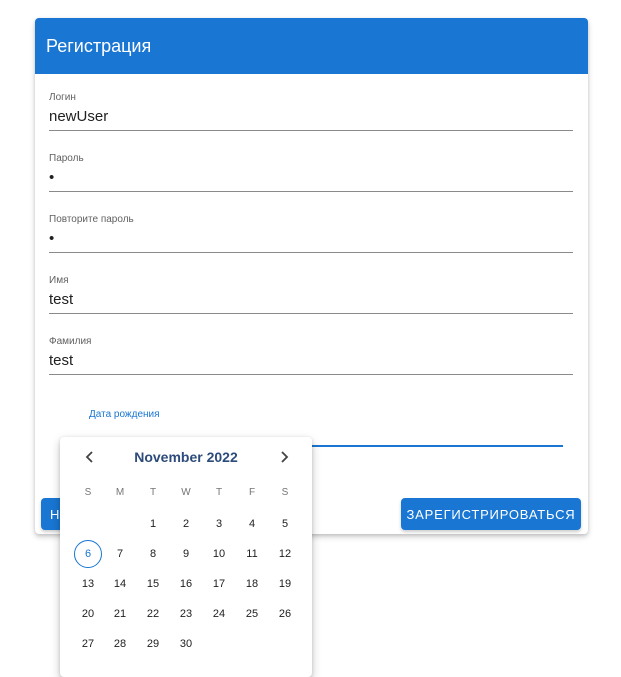 Image resolution: width=621 pixels, height=677 pixels. Describe the element at coordinates (186, 492) in the screenshot. I see `weekday-header: W` at that location.